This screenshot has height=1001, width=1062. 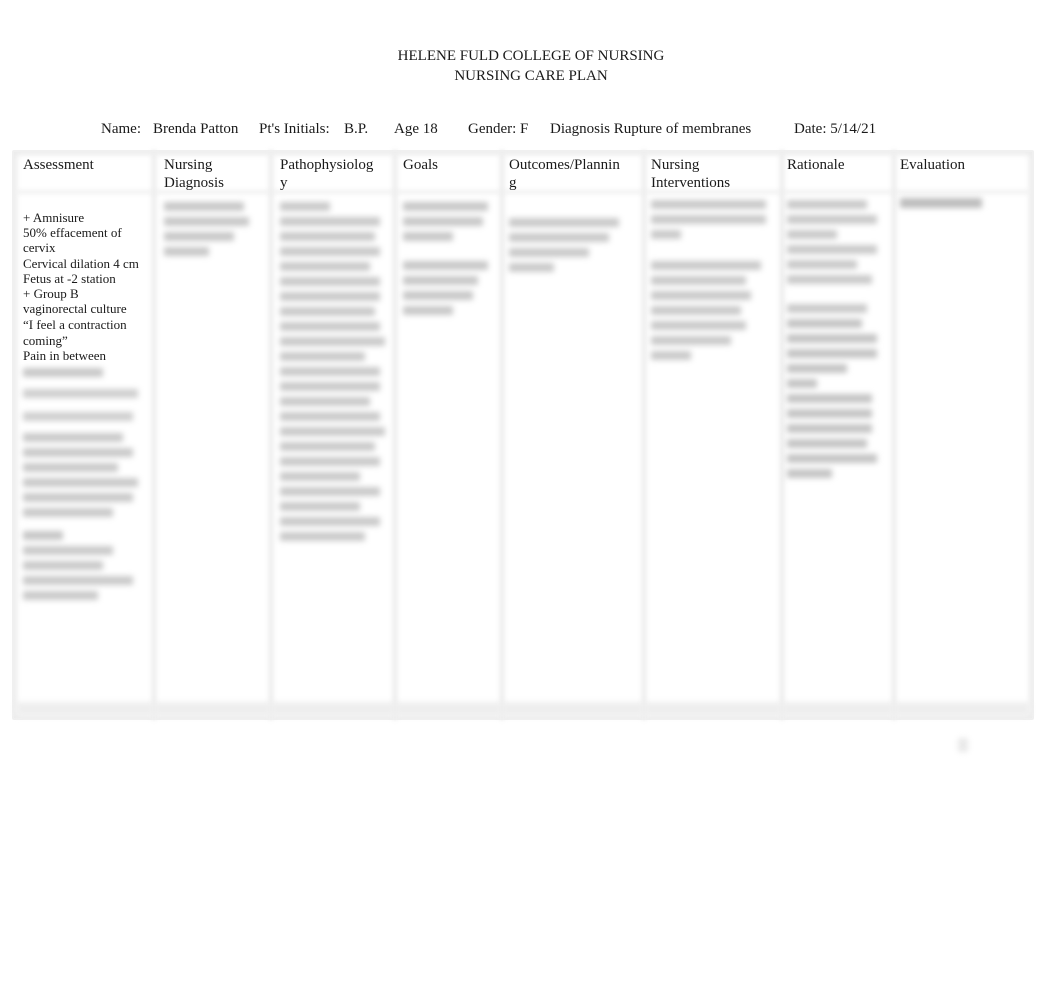 I want to click on assessment-obscured-text, so click(x=85, y=483).